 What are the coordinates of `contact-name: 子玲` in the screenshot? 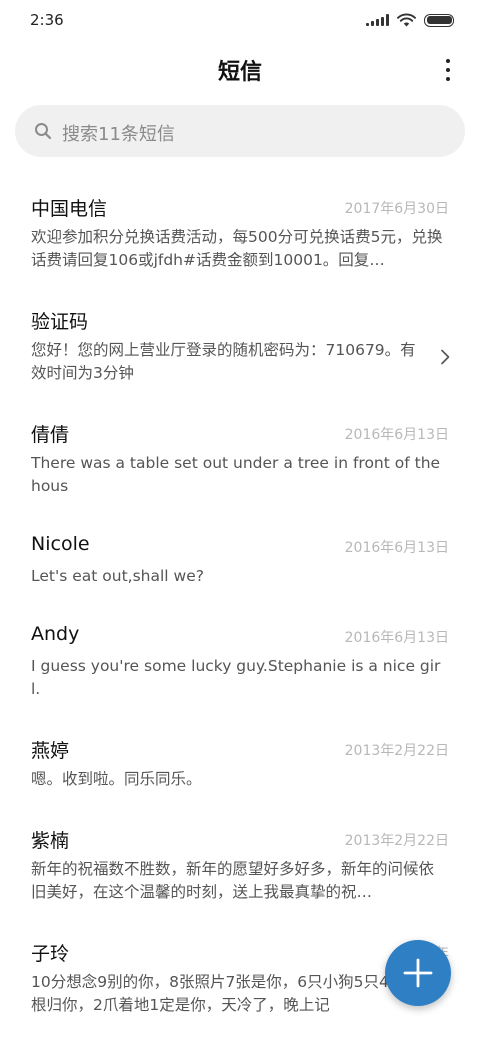 It's located at (50, 954).